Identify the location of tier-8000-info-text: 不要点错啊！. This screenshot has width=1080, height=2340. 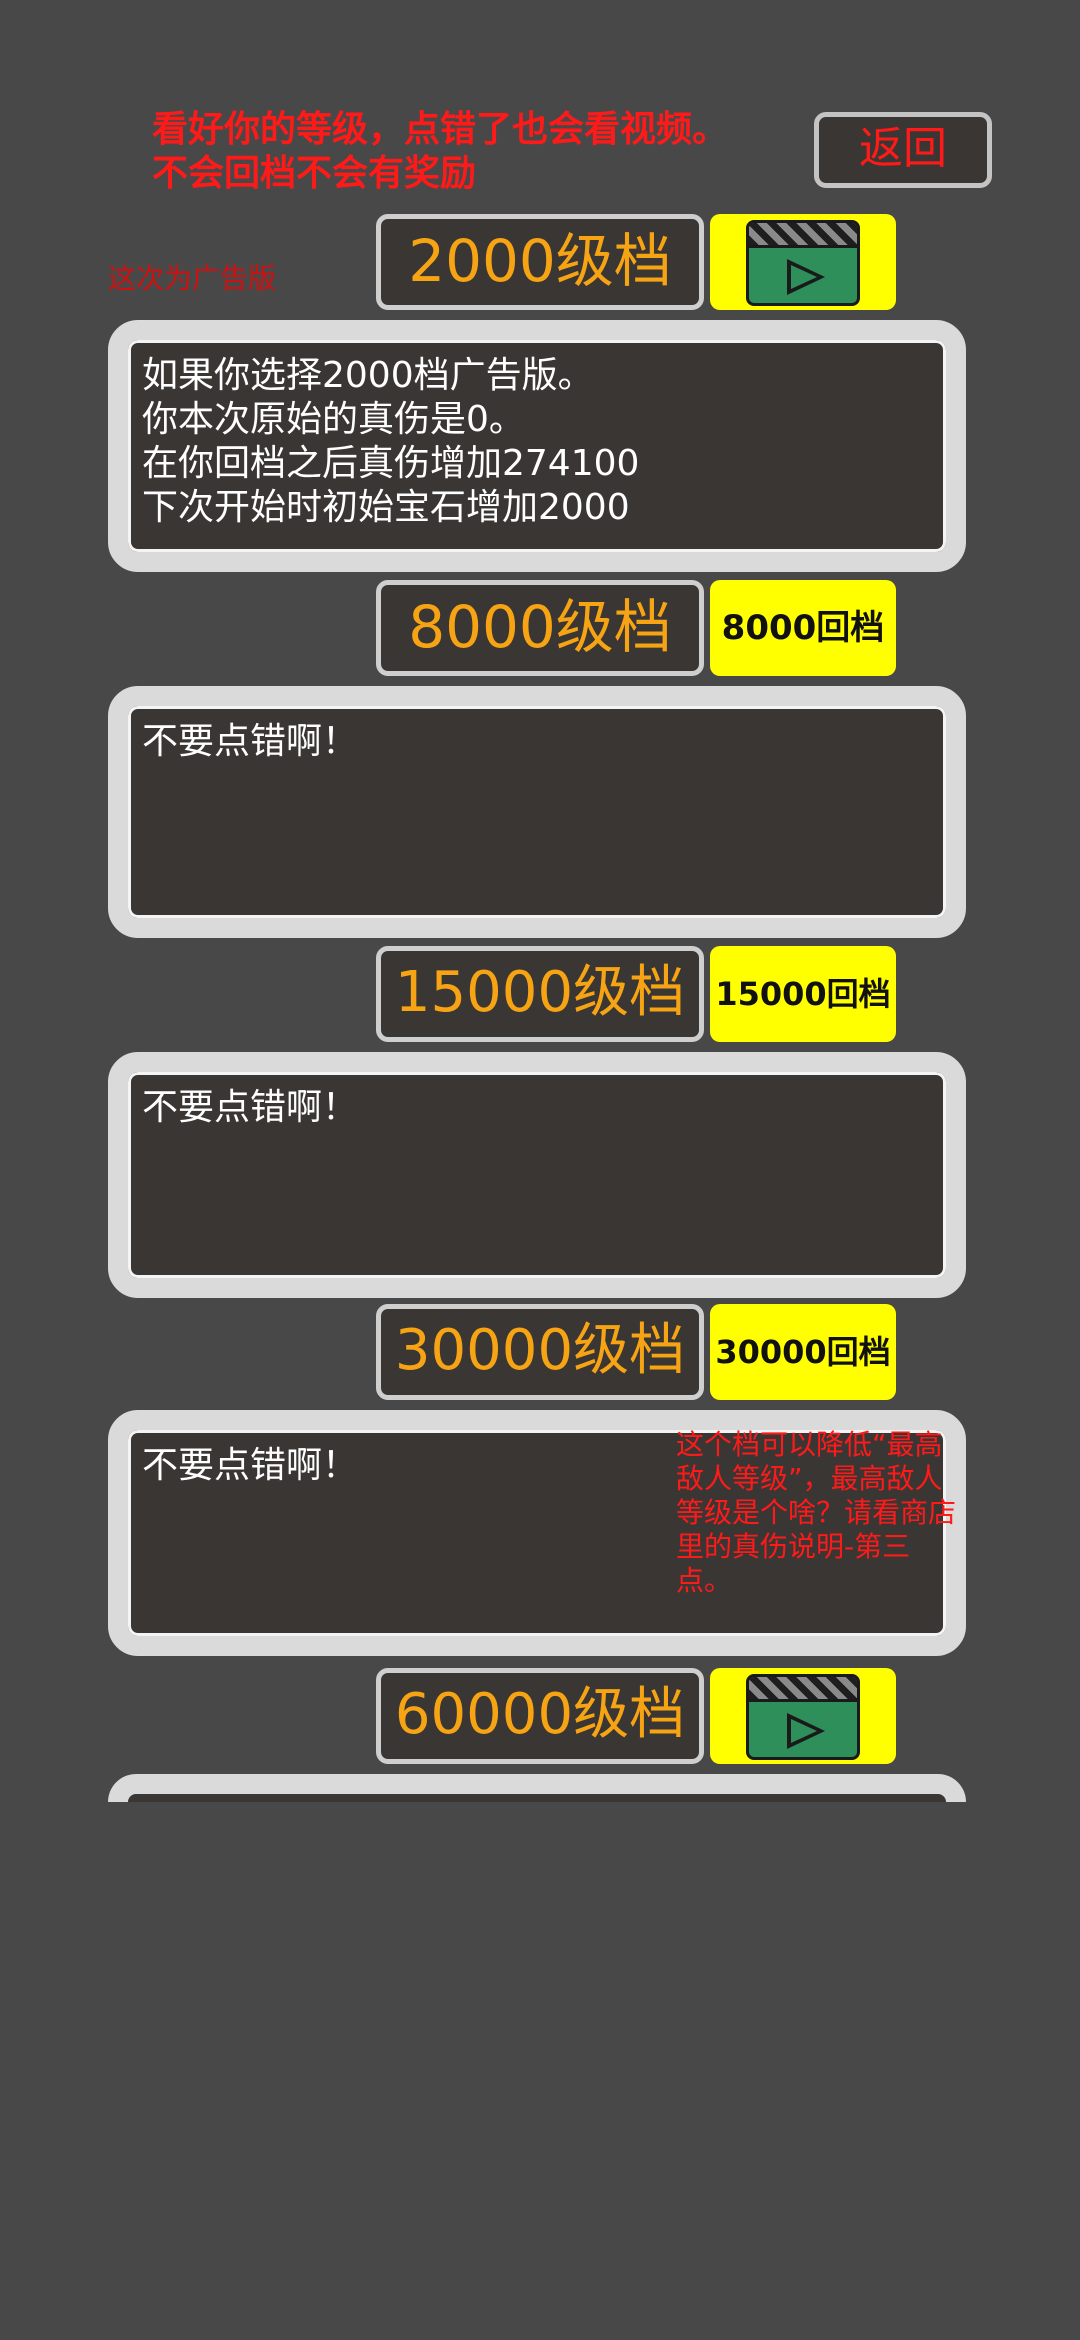
(250, 741).